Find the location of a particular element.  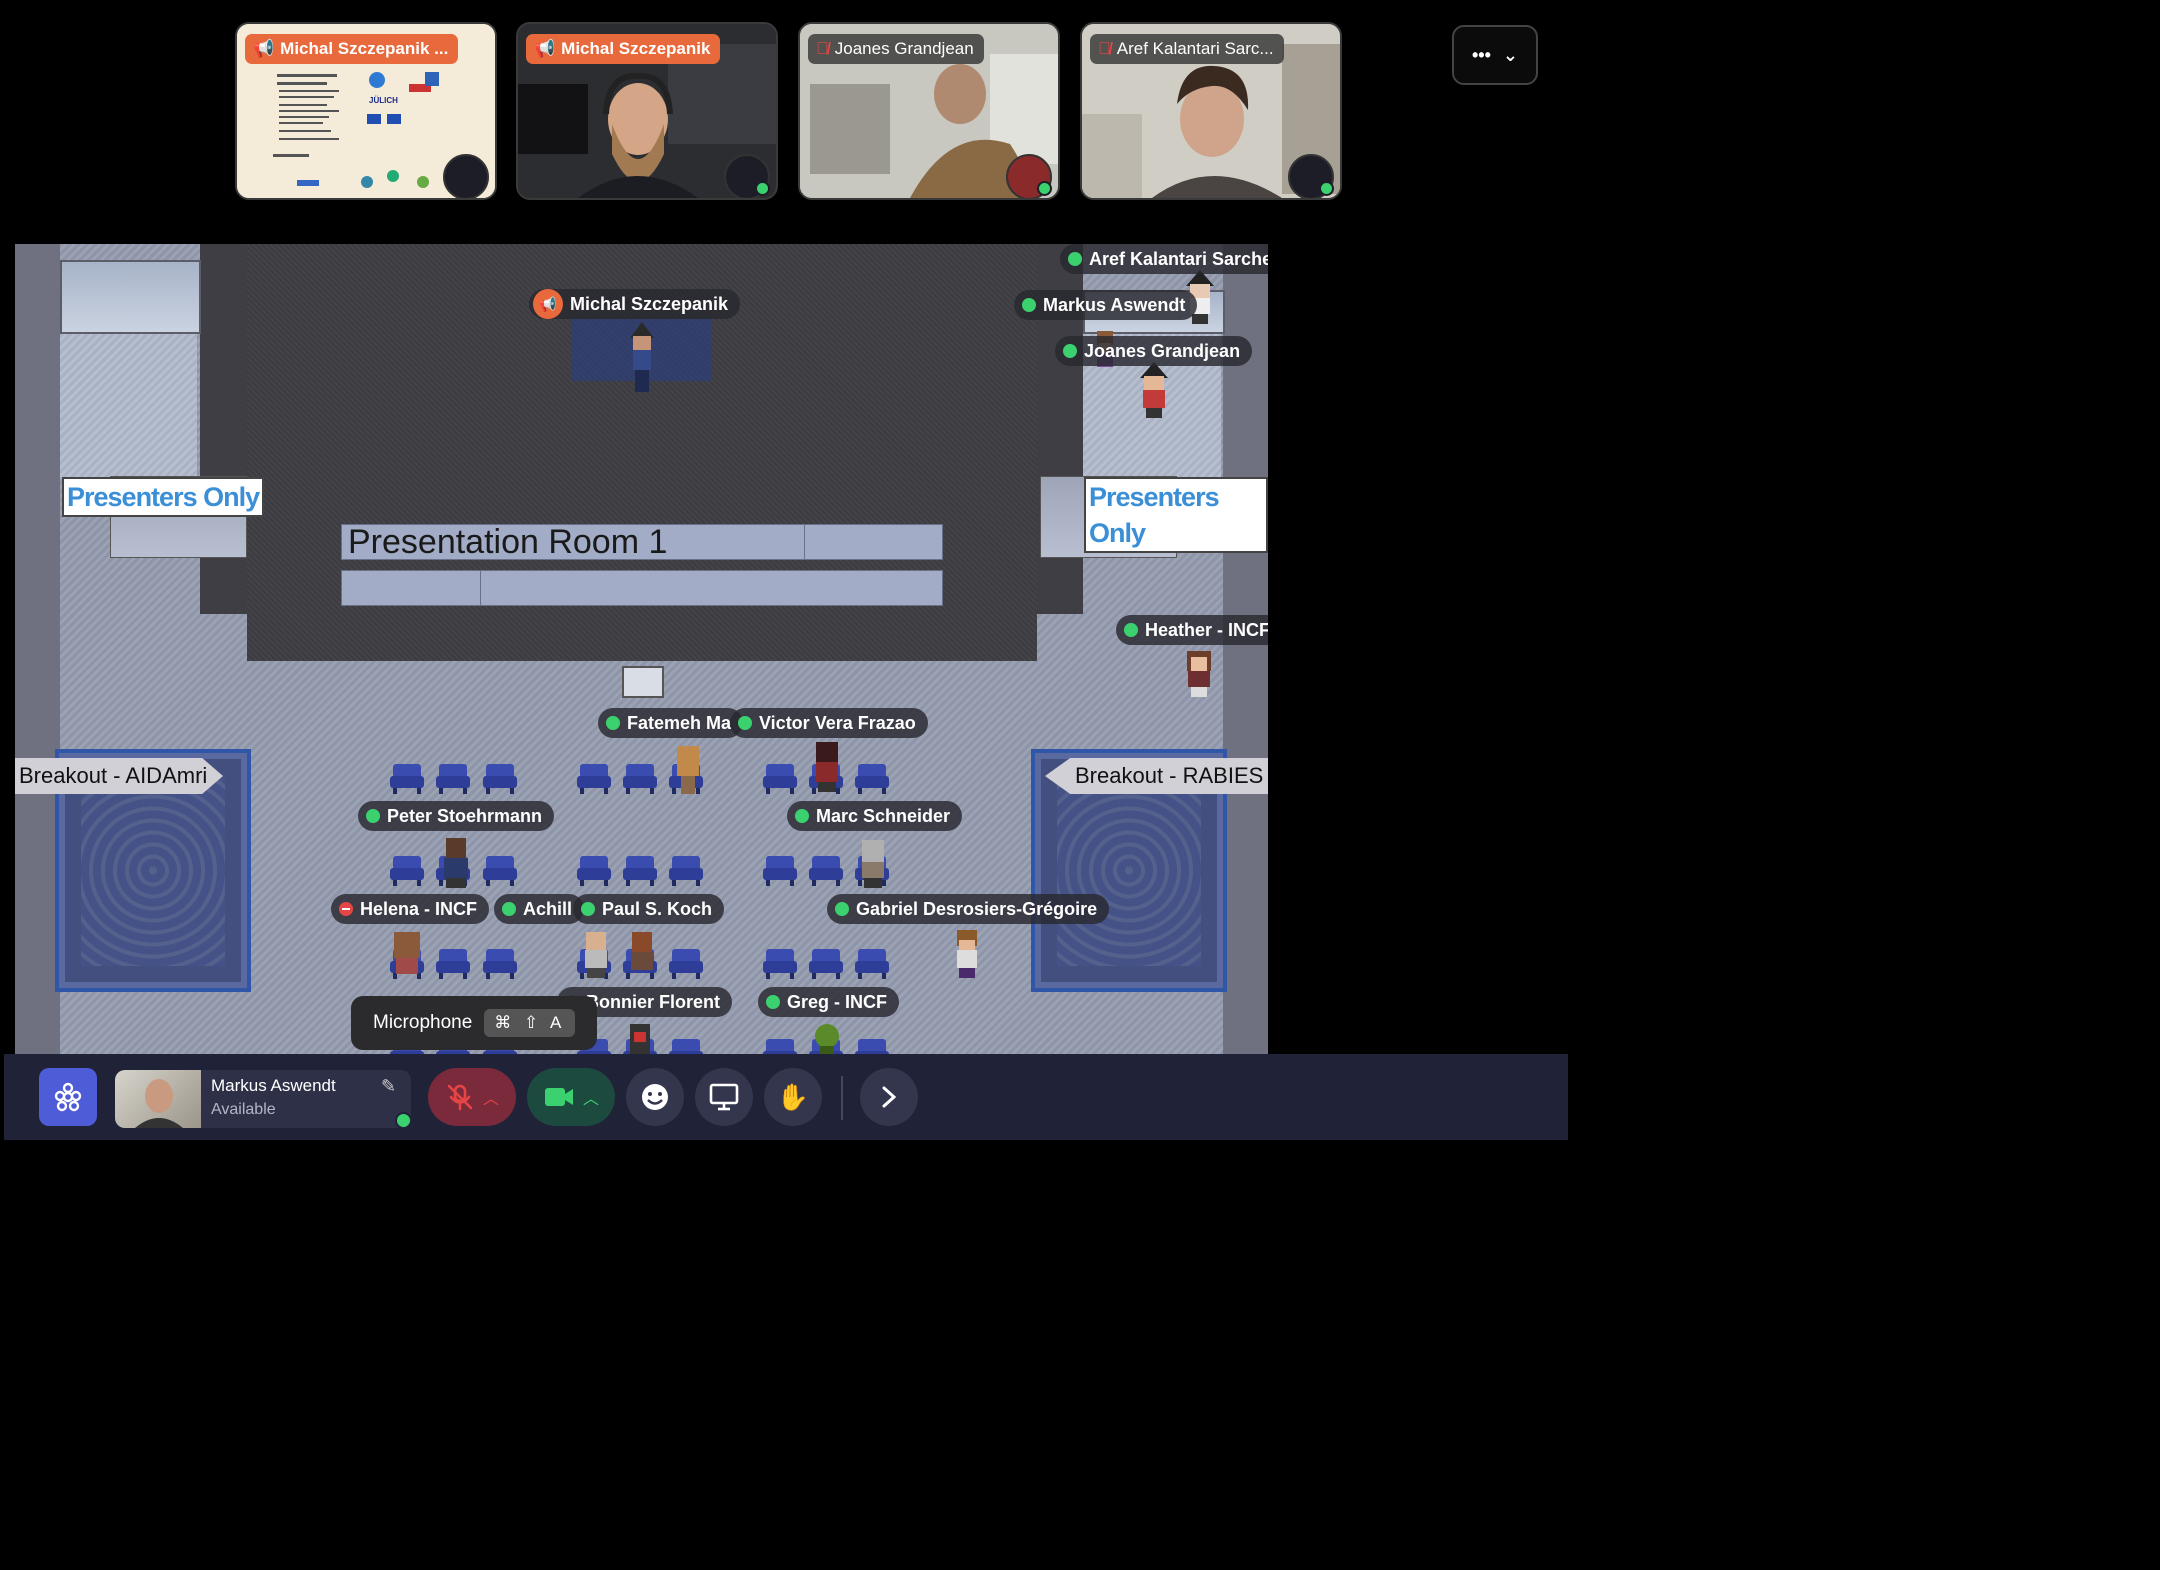

monitor-icon is located at coordinates (724, 1097).